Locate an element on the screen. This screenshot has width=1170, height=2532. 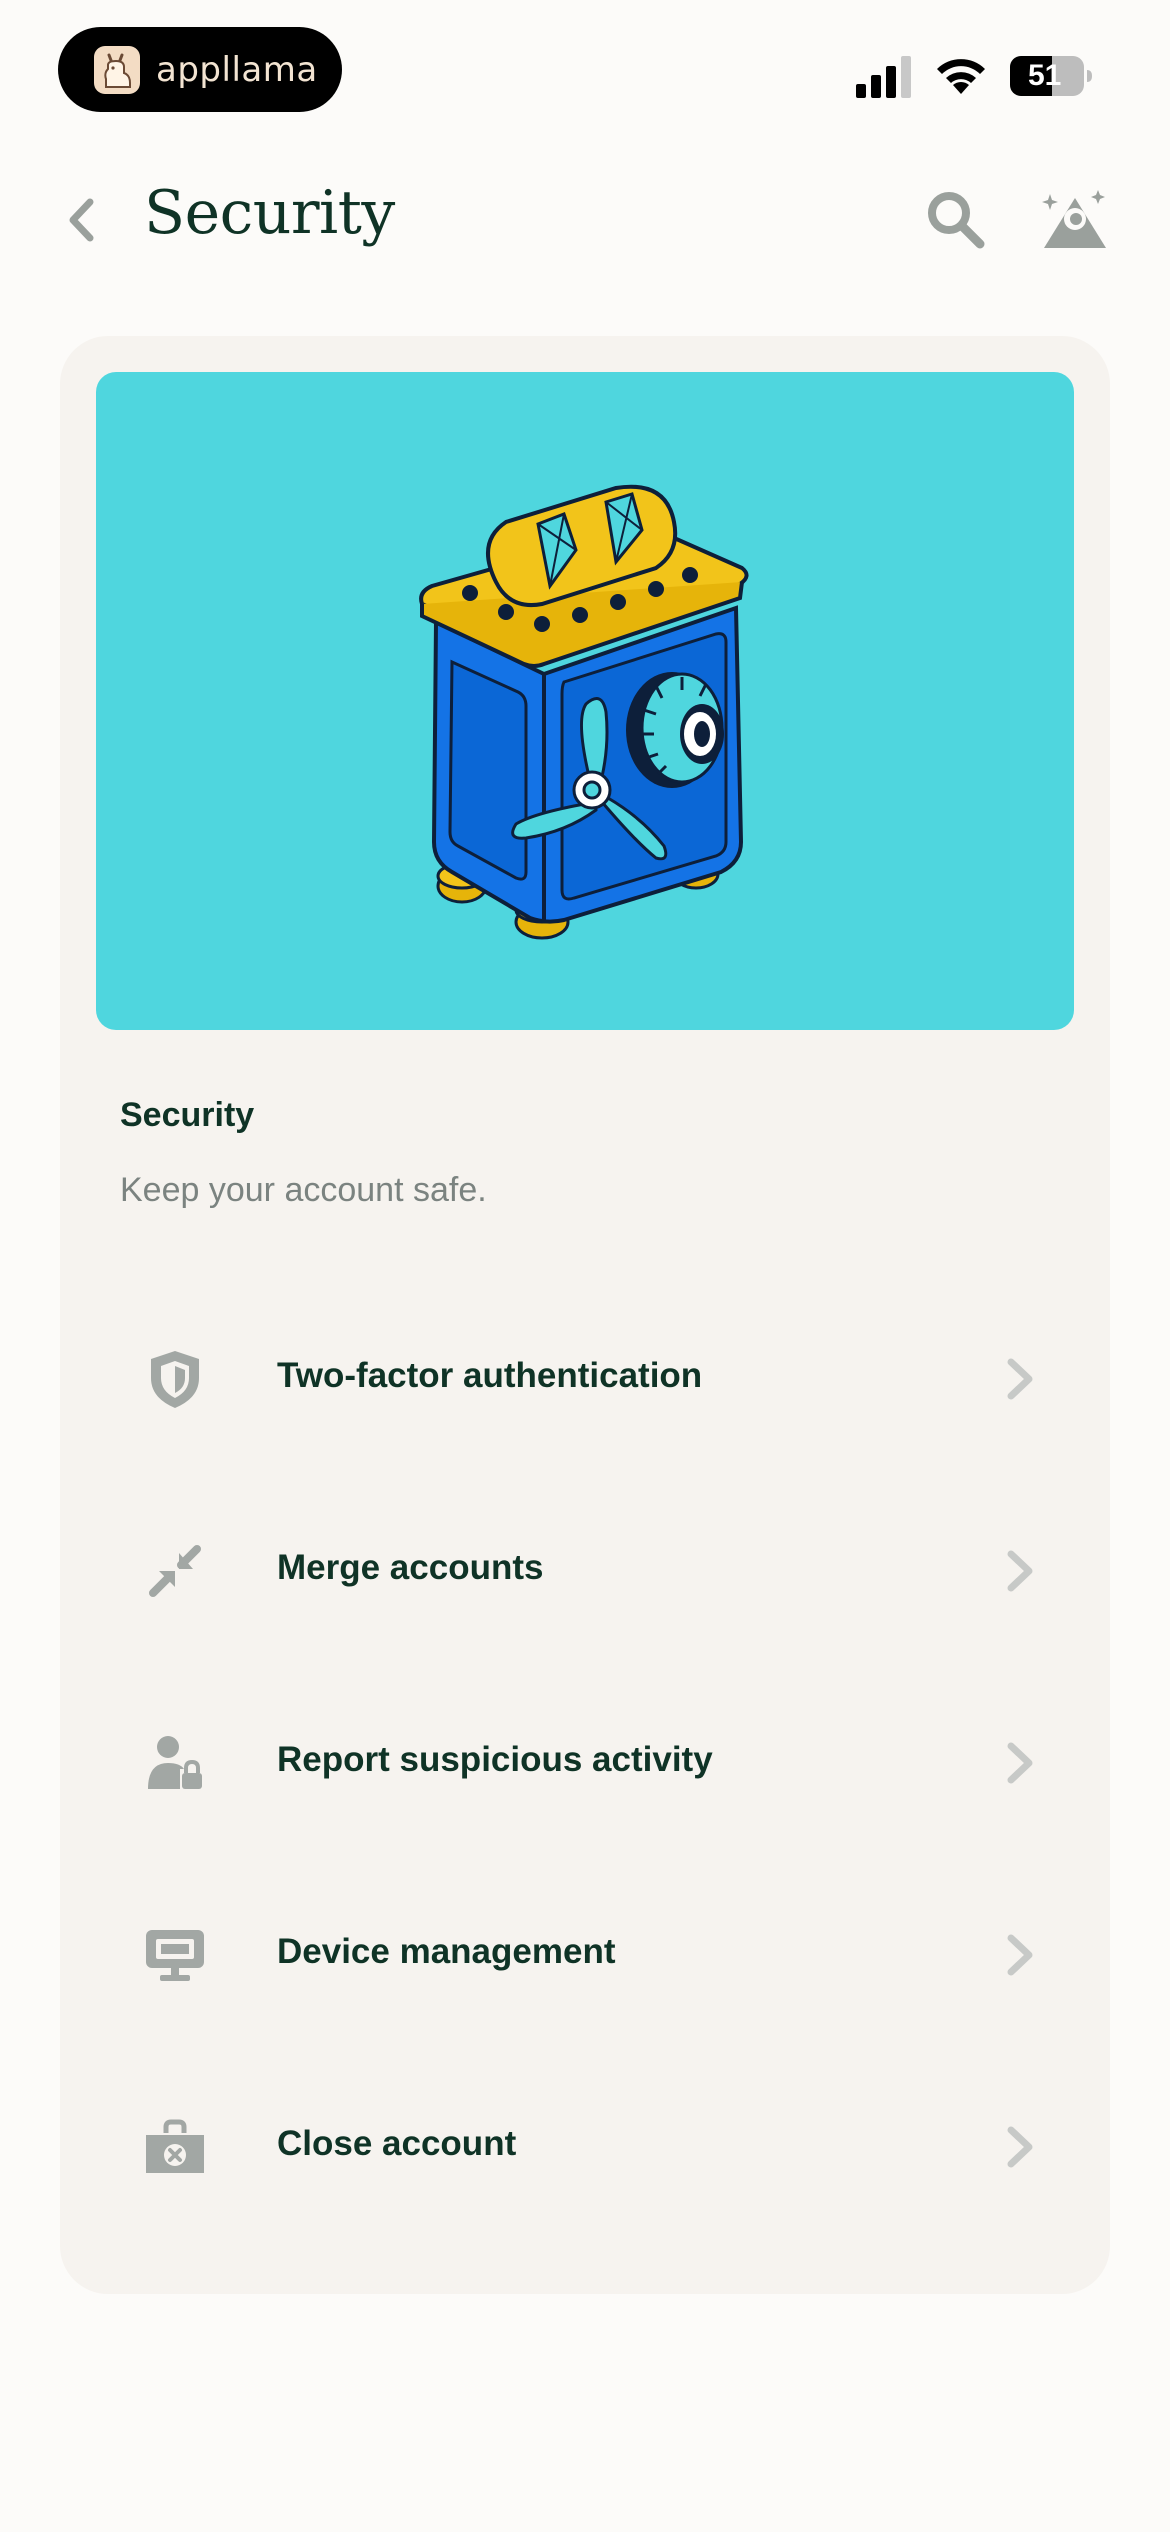
section-heading: Security is located at coordinates (187, 1115).